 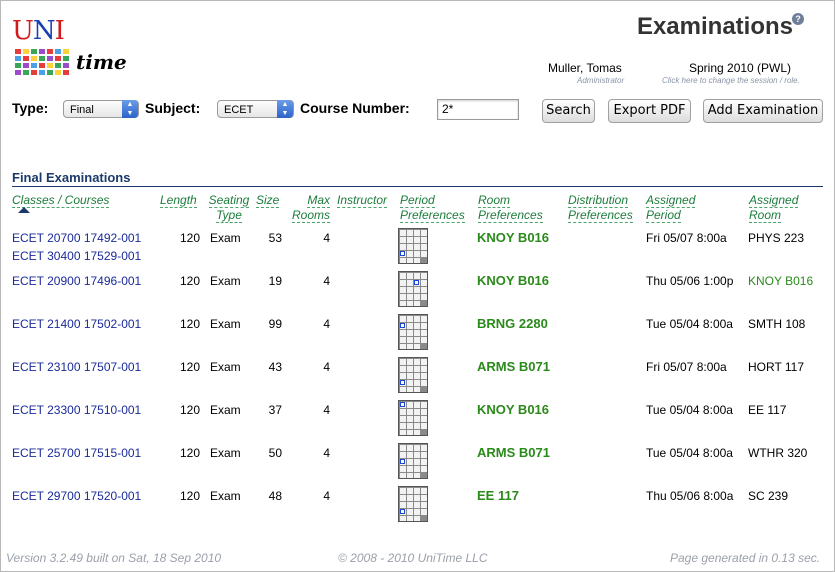 I want to click on type-label: Type:, so click(x=30, y=108).